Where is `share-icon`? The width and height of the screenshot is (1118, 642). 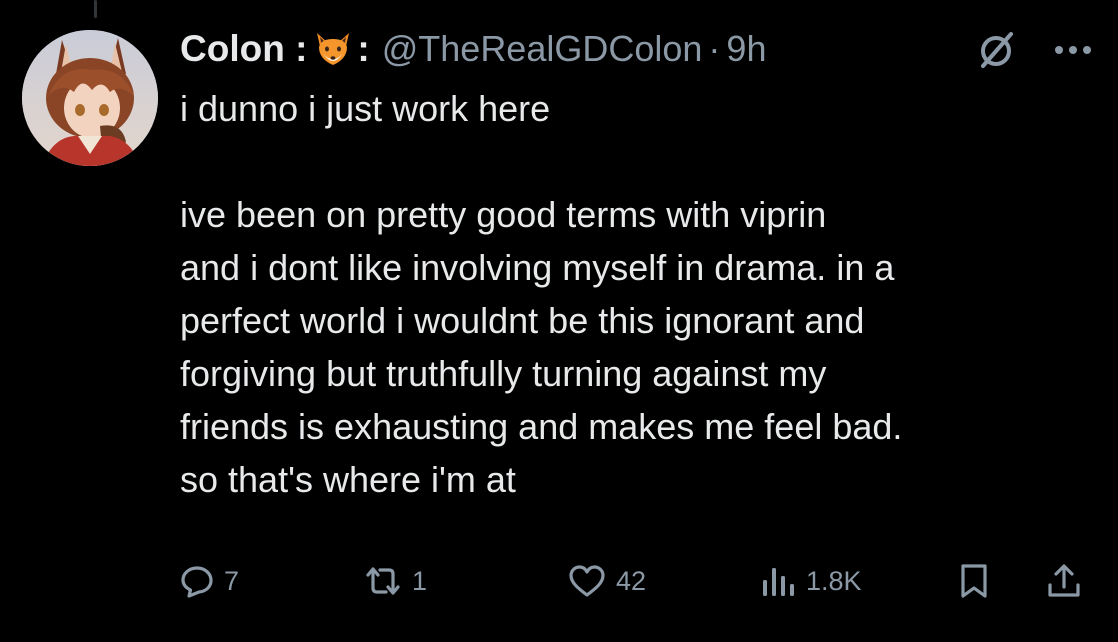
share-icon is located at coordinates (1064, 580).